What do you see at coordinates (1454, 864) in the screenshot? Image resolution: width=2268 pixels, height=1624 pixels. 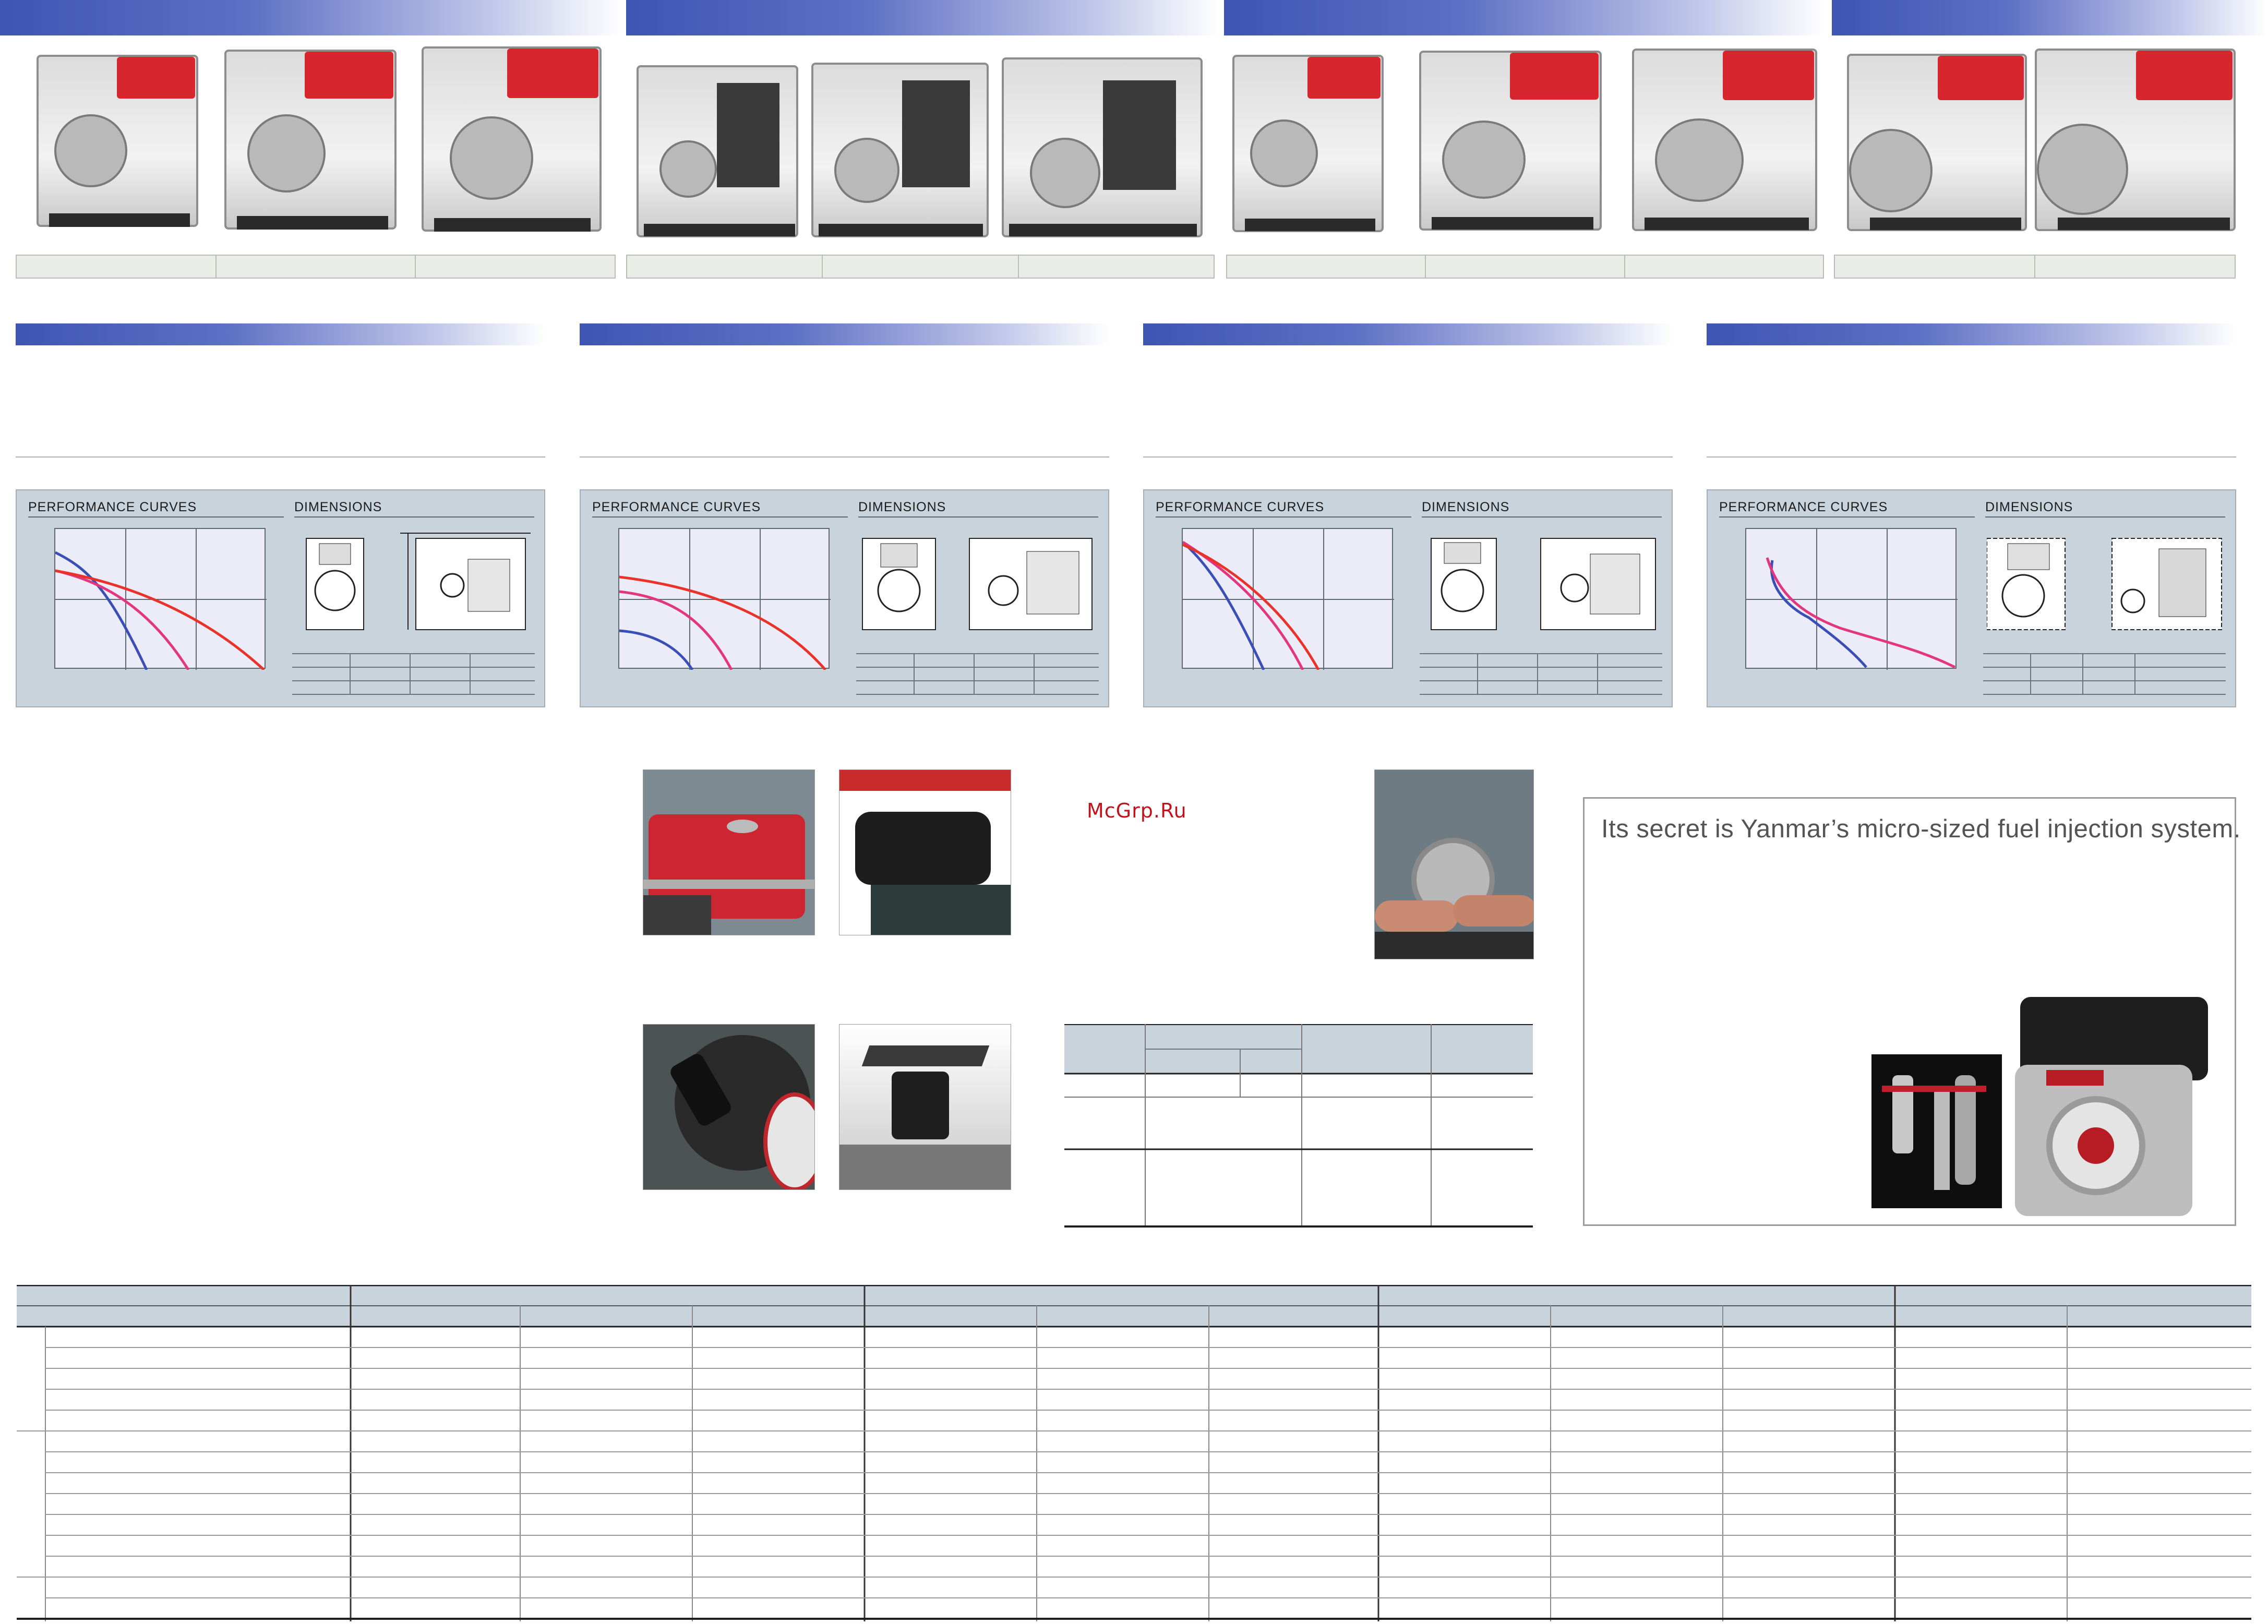 I see `pump-maintenance-photo` at bounding box center [1454, 864].